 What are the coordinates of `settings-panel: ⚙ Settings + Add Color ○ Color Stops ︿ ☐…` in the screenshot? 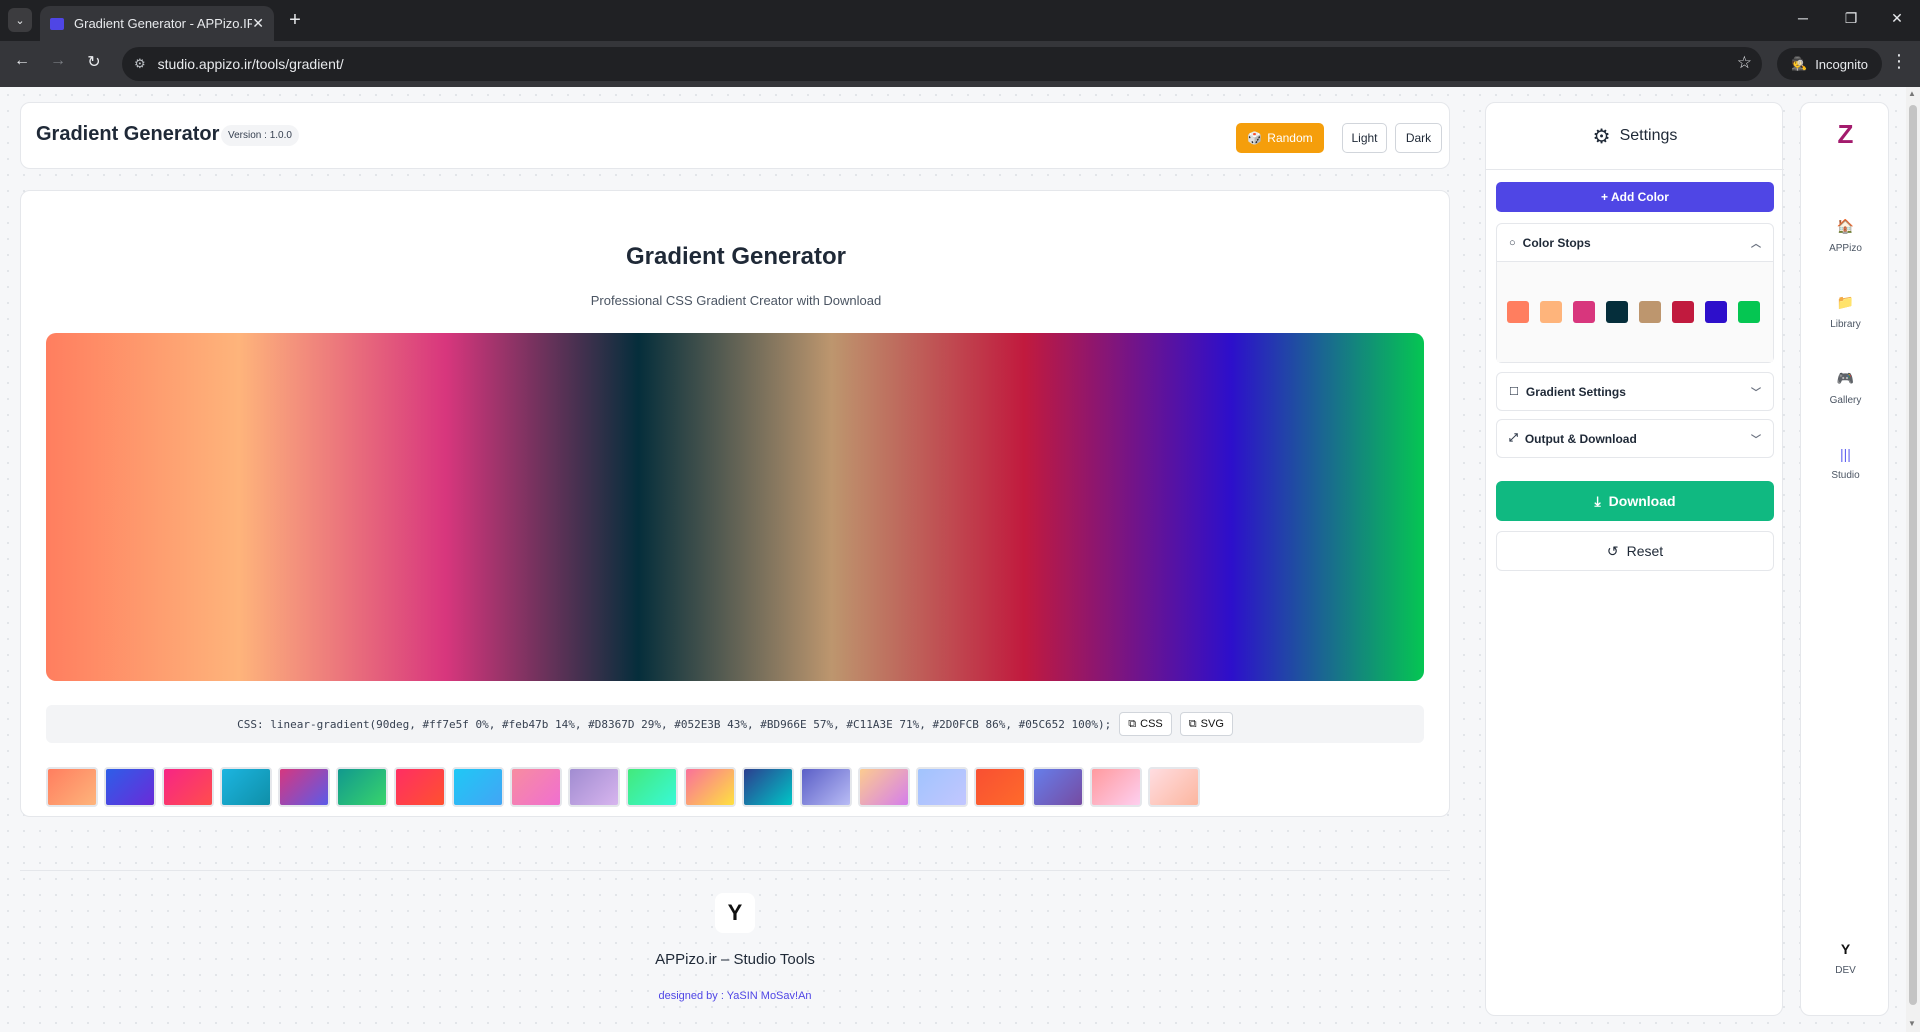 It's located at (1634, 559).